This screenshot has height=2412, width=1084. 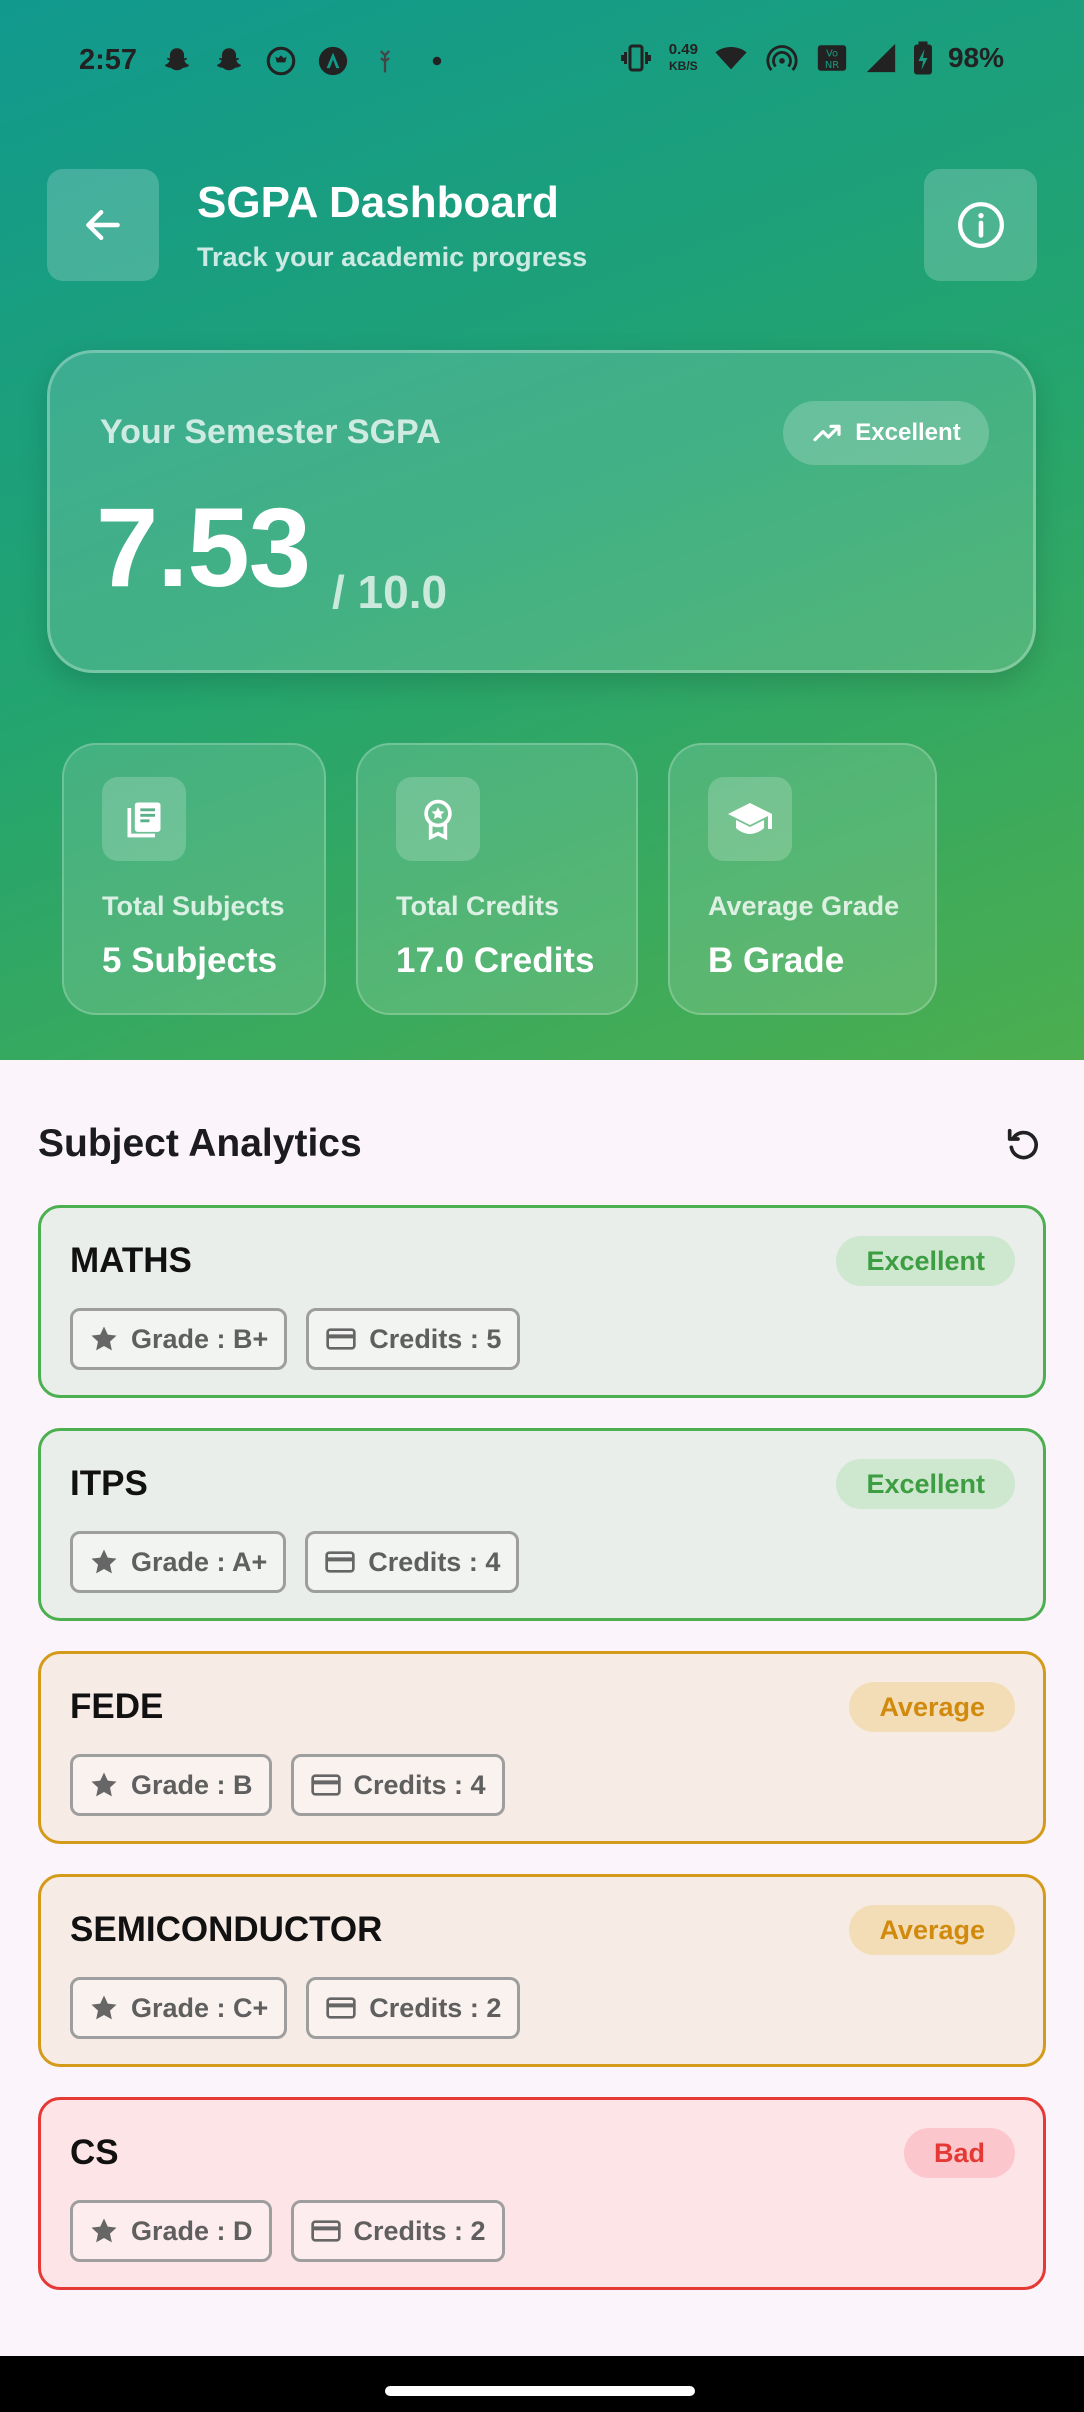 What do you see at coordinates (192, 2230) in the screenshot?
I see `grade-label: Grade : D` at bounding box center [192, 2230].